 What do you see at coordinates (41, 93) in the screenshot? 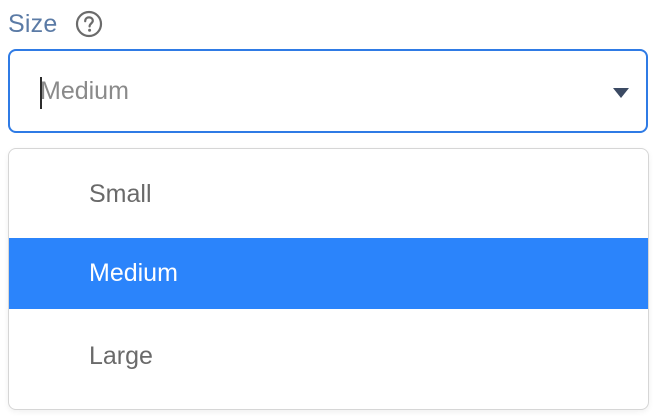
I see `text-caret` at bounding box center [41, 93].